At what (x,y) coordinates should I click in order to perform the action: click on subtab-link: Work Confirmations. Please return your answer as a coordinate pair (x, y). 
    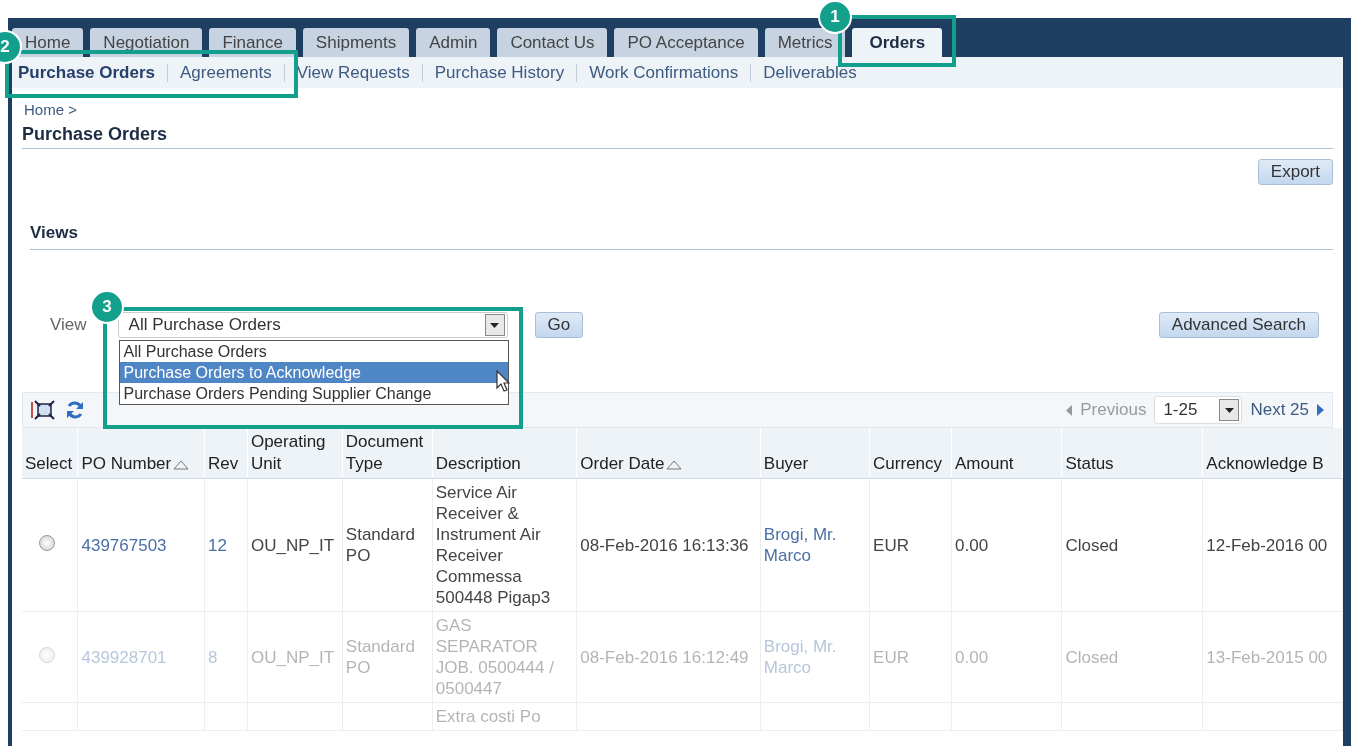
    Looking at the image, I should click on (664, 72).